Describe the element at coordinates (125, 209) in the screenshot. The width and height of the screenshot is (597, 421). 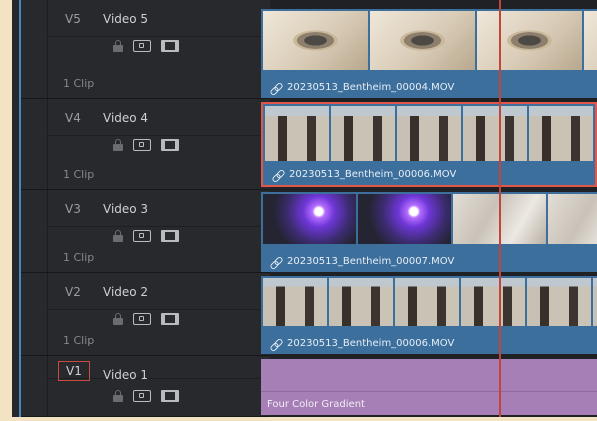
I see `track-name: Video 3` at that location.